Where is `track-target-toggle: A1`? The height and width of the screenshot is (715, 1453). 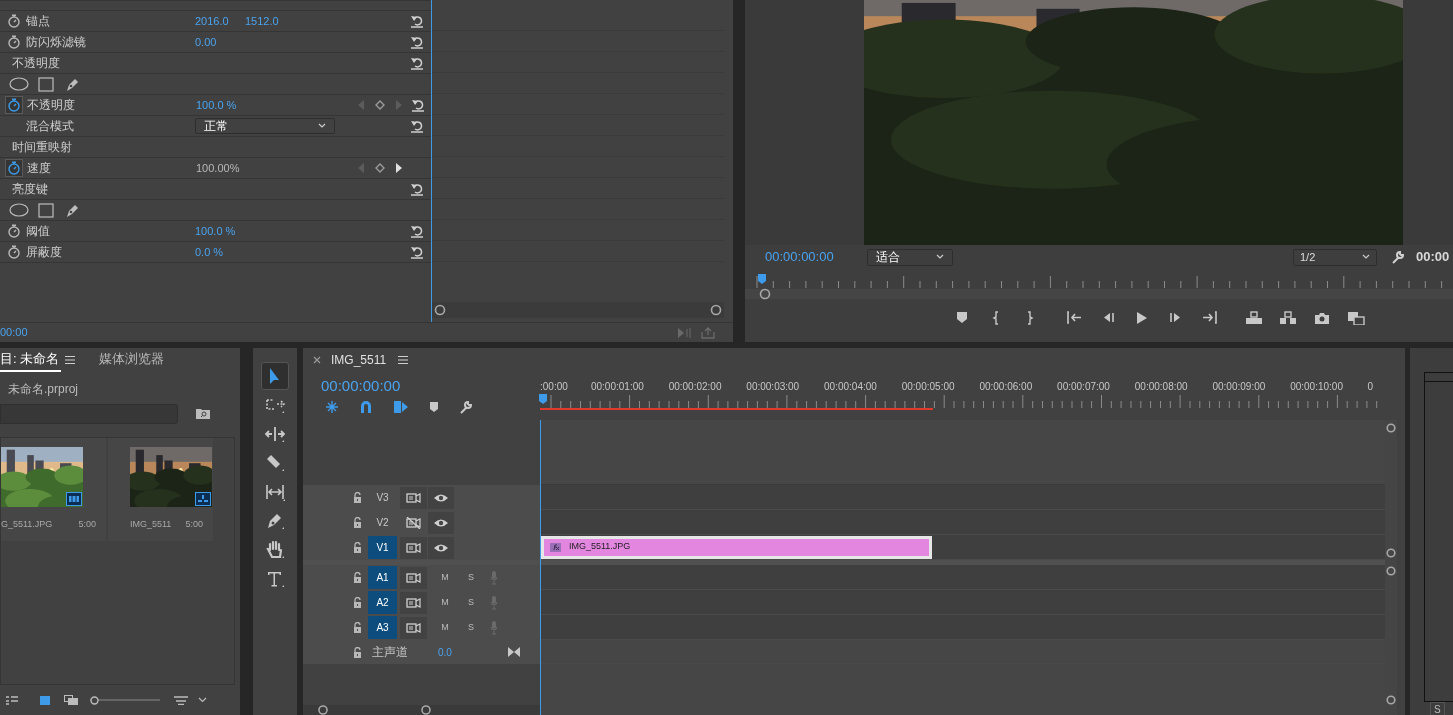 track-target-toggle: A1 is located at coordinates (382, 577).